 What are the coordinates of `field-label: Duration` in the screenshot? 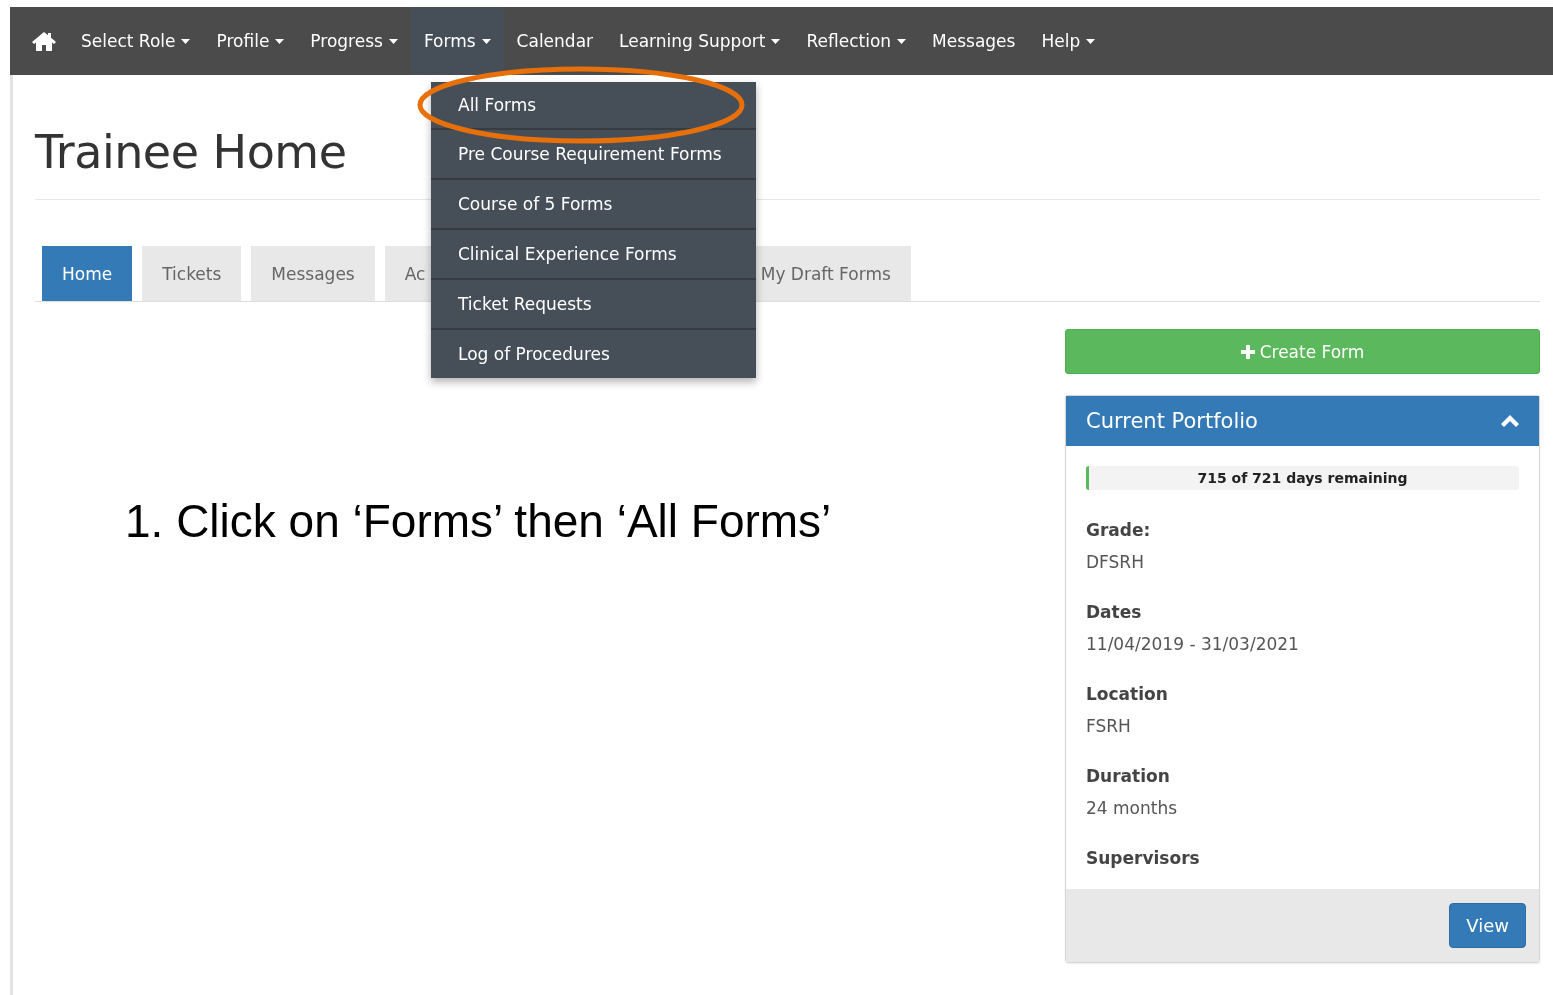 It's located at (1128, 776).